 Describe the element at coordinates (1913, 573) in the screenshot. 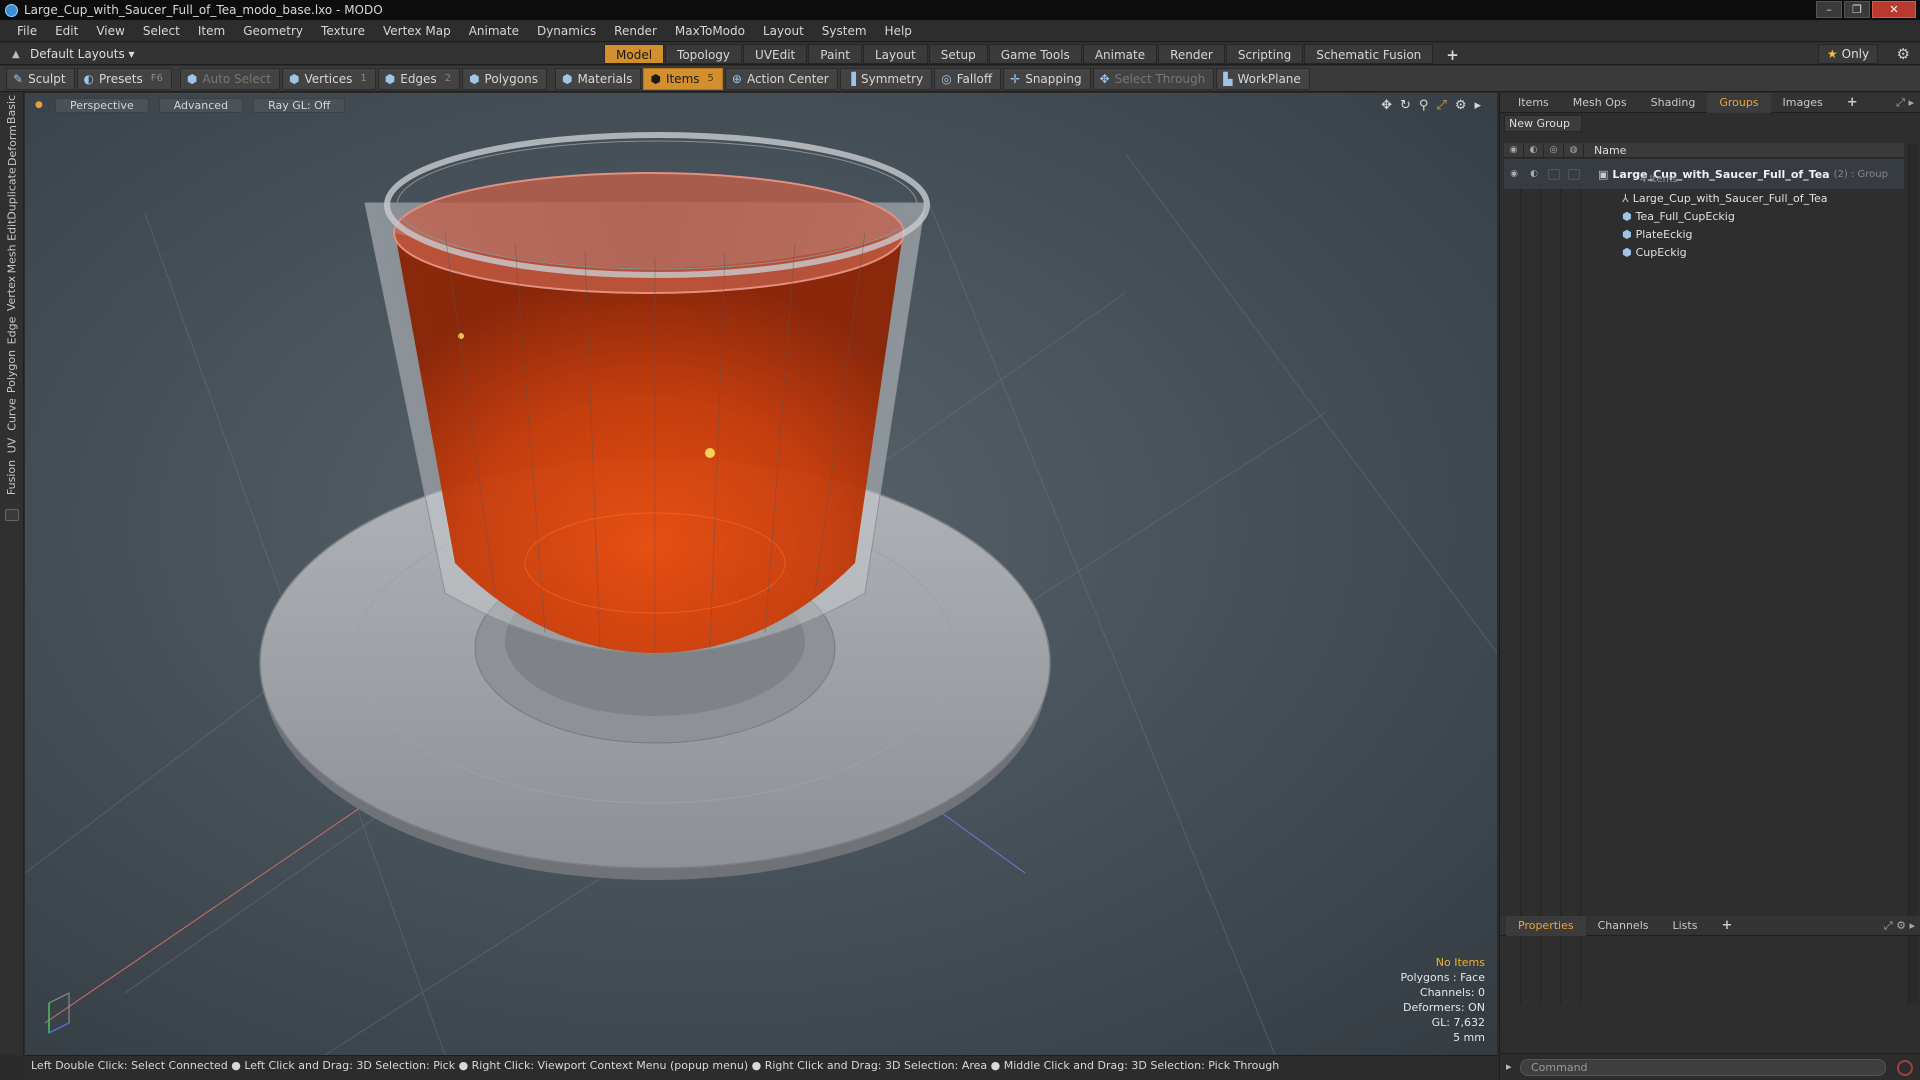

I see `tree-scrollbar` at that location.